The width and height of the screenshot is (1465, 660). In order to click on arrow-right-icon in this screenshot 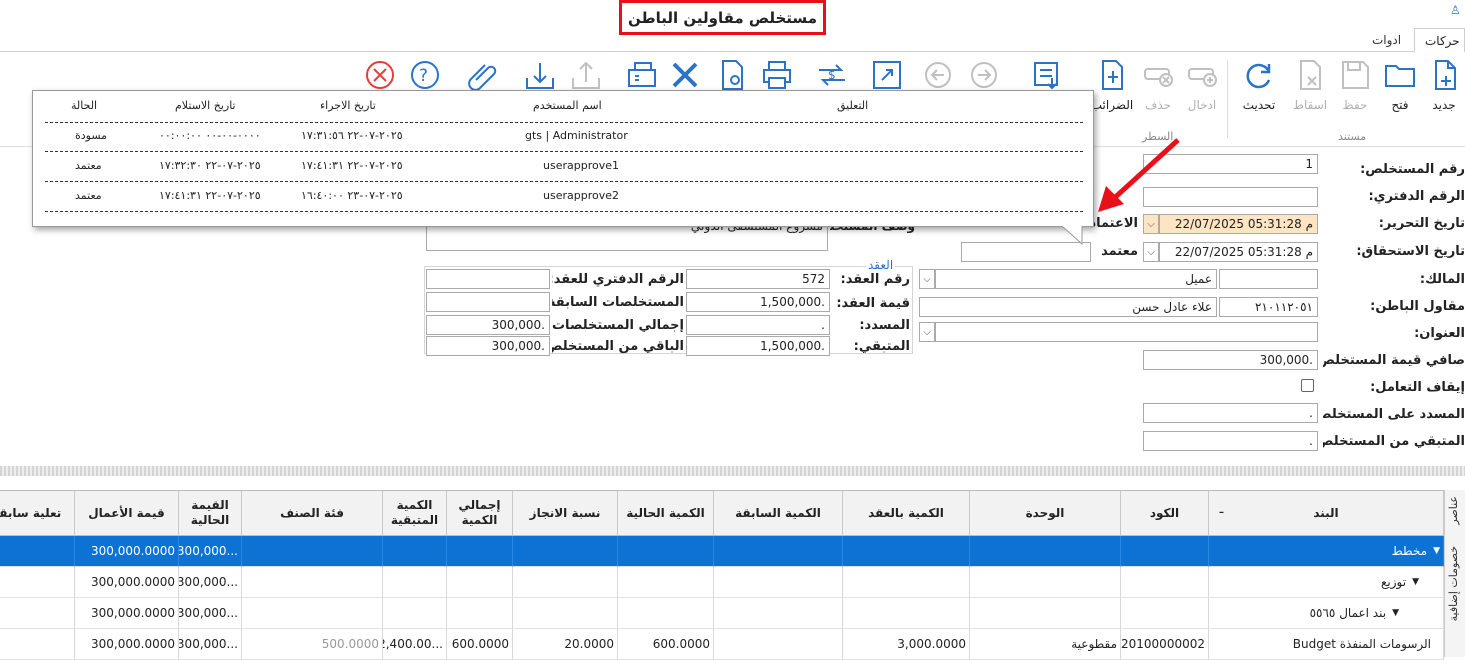, I will do `click(984, 75)`.